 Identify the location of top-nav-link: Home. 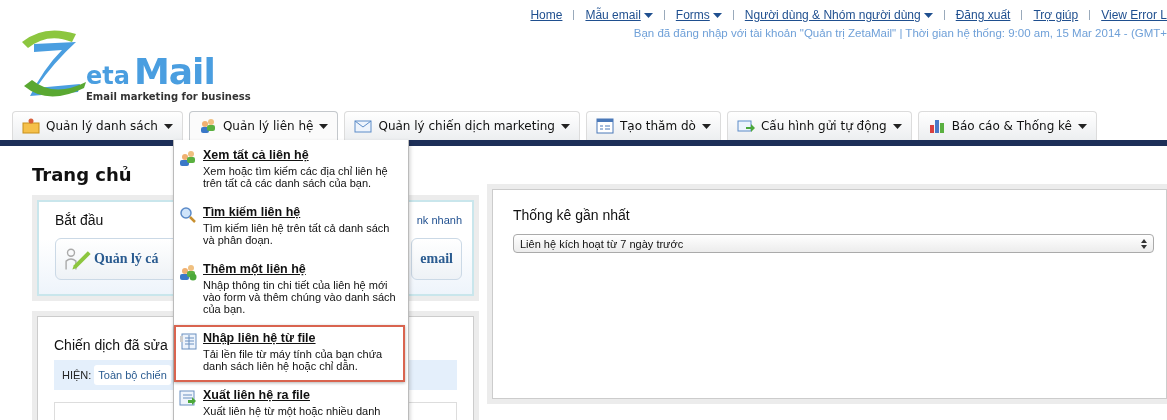
(546, 15).